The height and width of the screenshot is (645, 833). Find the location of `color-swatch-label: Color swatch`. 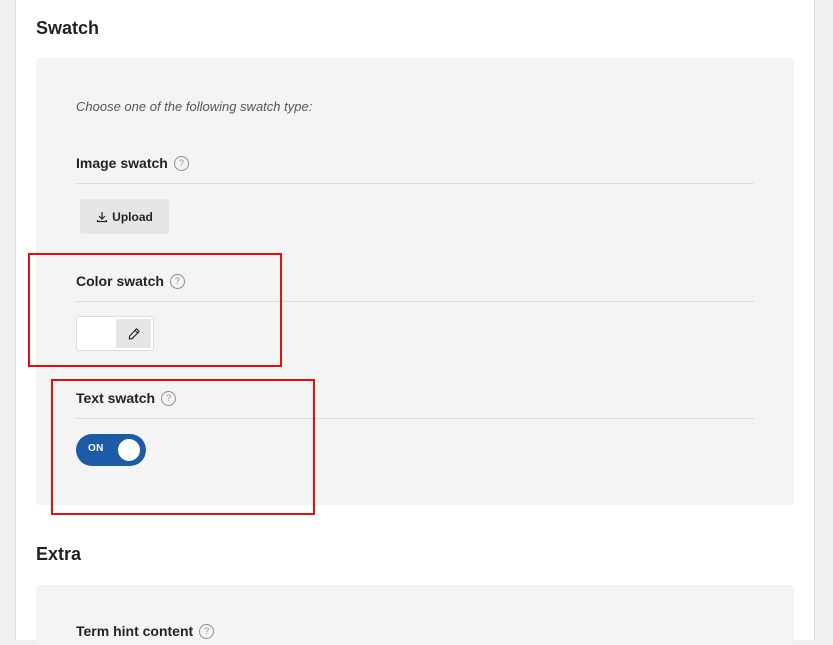

color-swatch-label: Color swatch is located at coordinates (120, 281).